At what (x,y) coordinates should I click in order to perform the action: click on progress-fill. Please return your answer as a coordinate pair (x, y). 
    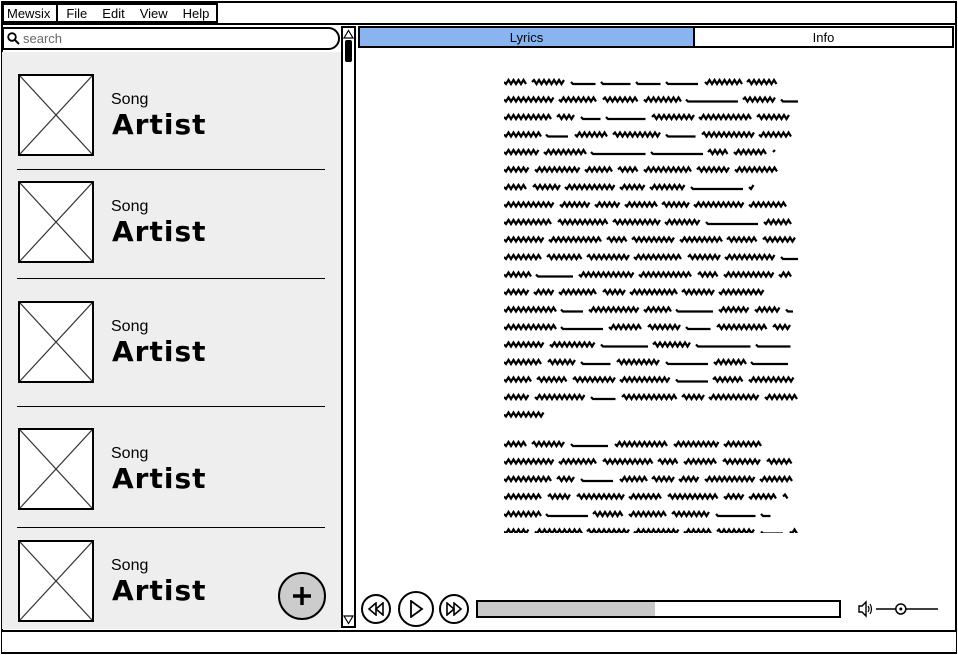
    Looking at the image, I should click on (566, 609).